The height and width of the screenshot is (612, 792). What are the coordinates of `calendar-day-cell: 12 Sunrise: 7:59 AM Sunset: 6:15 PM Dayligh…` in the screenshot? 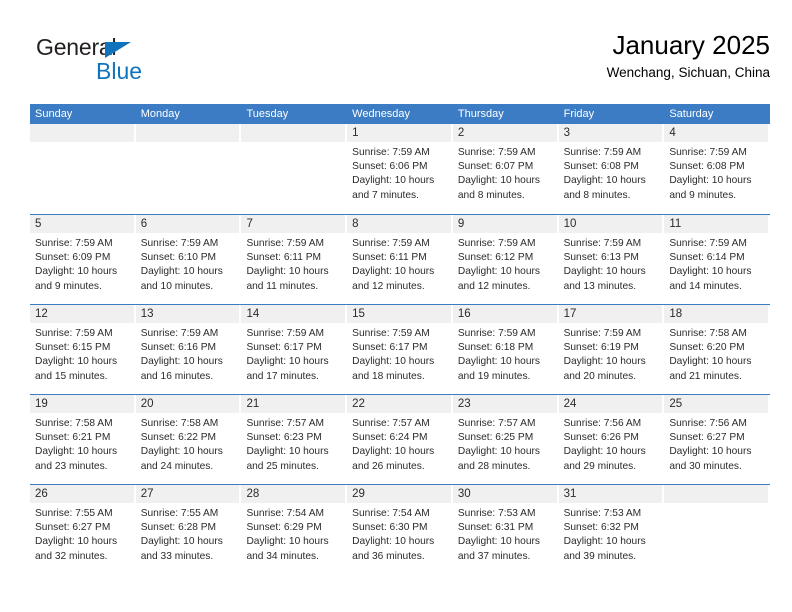 It's located at (83, 349).